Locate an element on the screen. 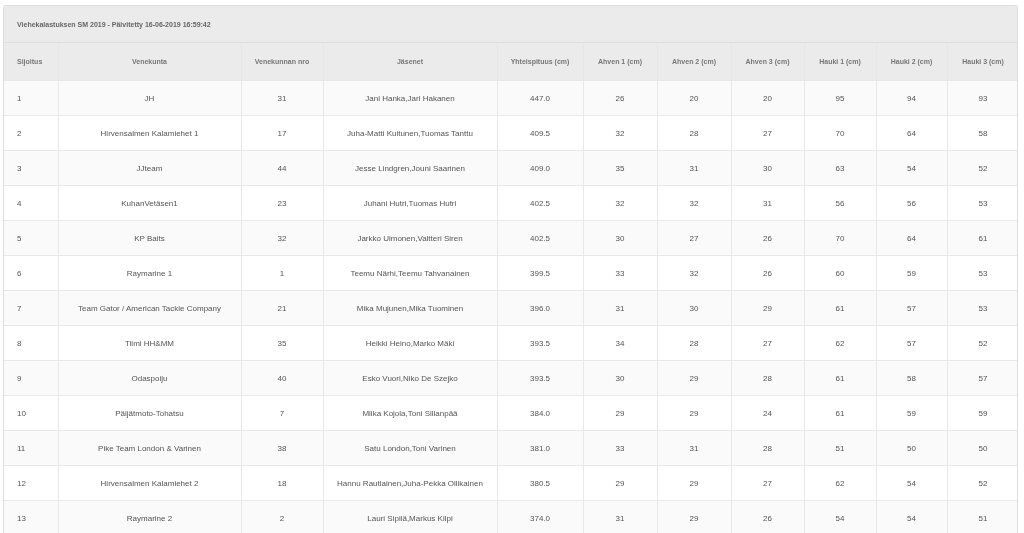 The height and width of the screenshot is (533, 1024). table-cell: 34 is located at coordinates (620, 343).